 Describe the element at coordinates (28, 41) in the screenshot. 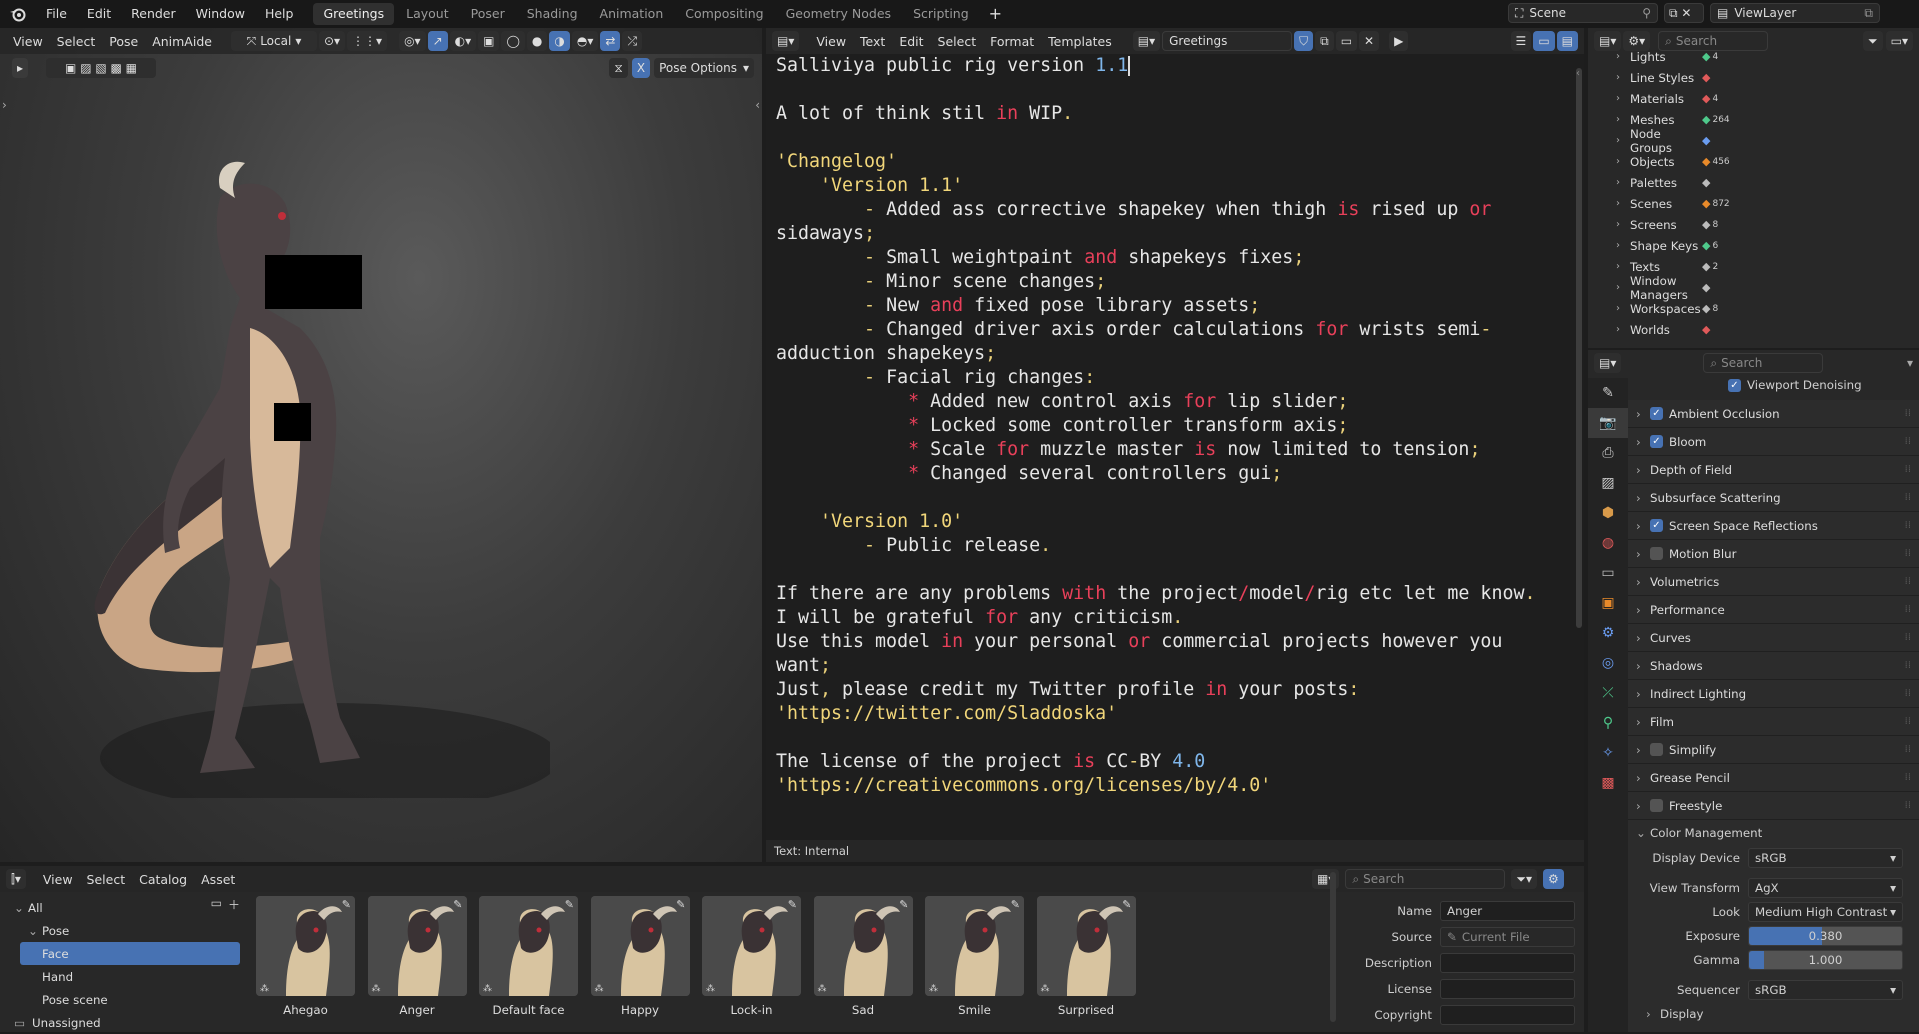

I see `viewport-menu-view: View` at that location.